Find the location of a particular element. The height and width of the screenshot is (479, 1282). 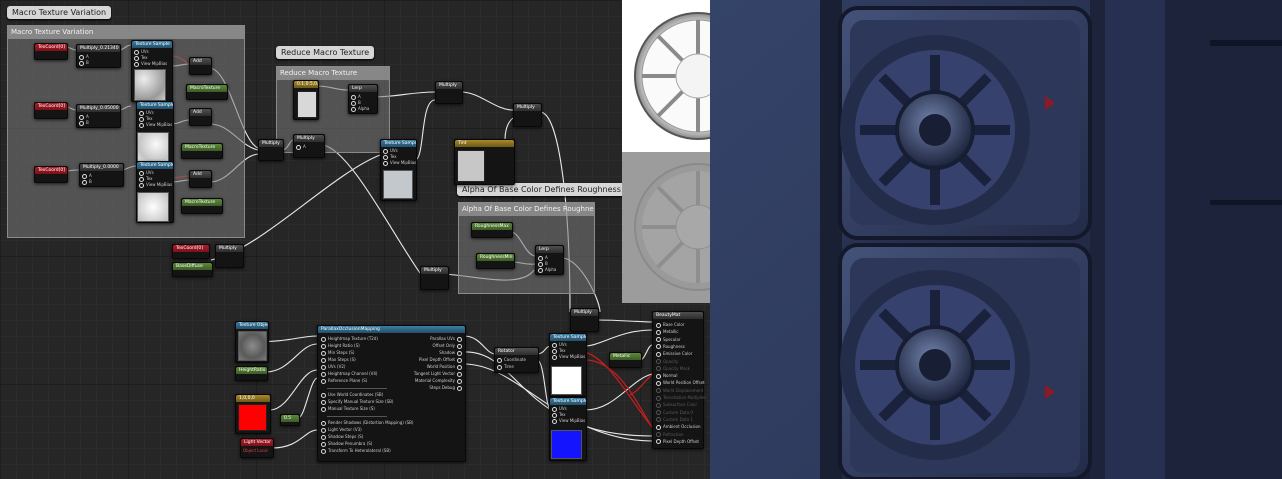

texcoord-node-1: TexCoord[0] is located at coordinates (51, 51).